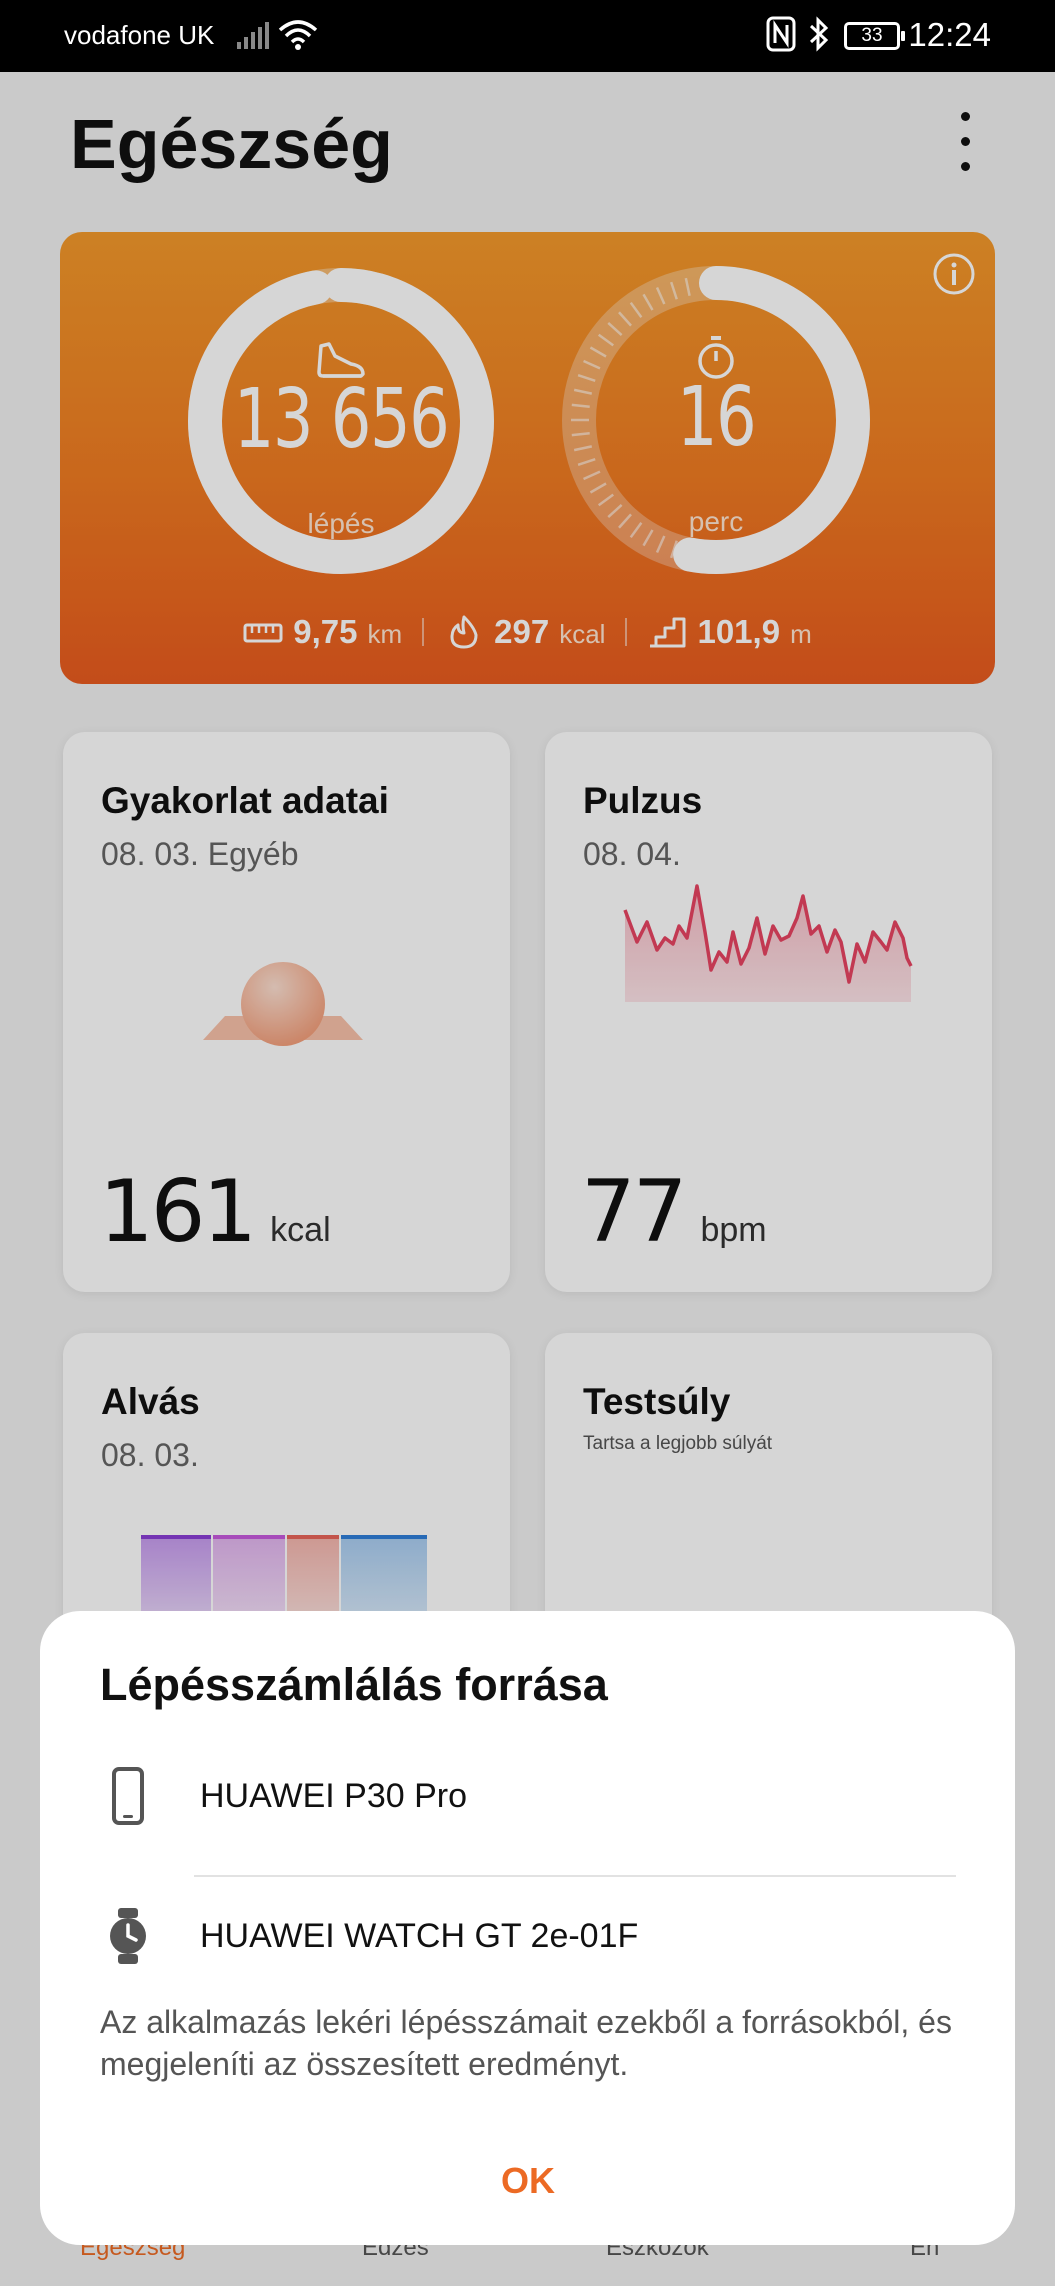  Describe the element at coordinates (354, 1684) in the screenshot. I see `dialog-title: Lépésszámlálás forrása` at that location.